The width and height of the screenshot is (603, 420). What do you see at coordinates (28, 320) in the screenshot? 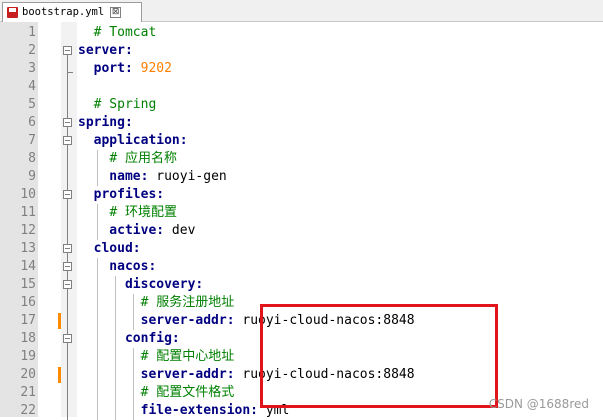
I see `line-number: 17` at bounding box center [28, 320].